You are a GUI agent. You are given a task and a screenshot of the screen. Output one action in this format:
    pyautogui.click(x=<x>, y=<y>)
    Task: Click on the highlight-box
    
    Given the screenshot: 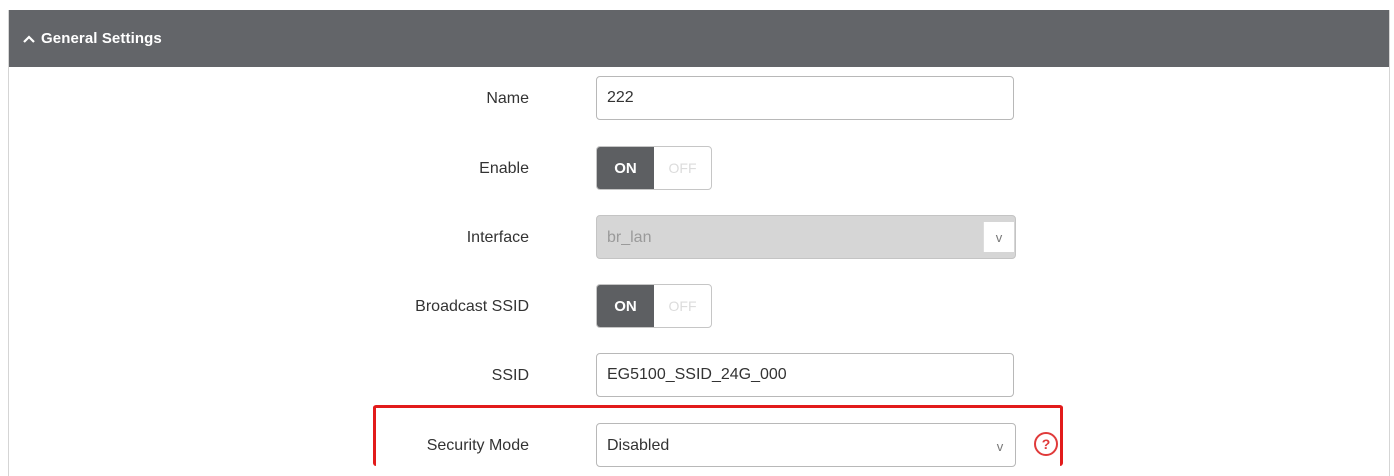 What is the action you would take?
    pyautogui.click(x=718, y=435)
    